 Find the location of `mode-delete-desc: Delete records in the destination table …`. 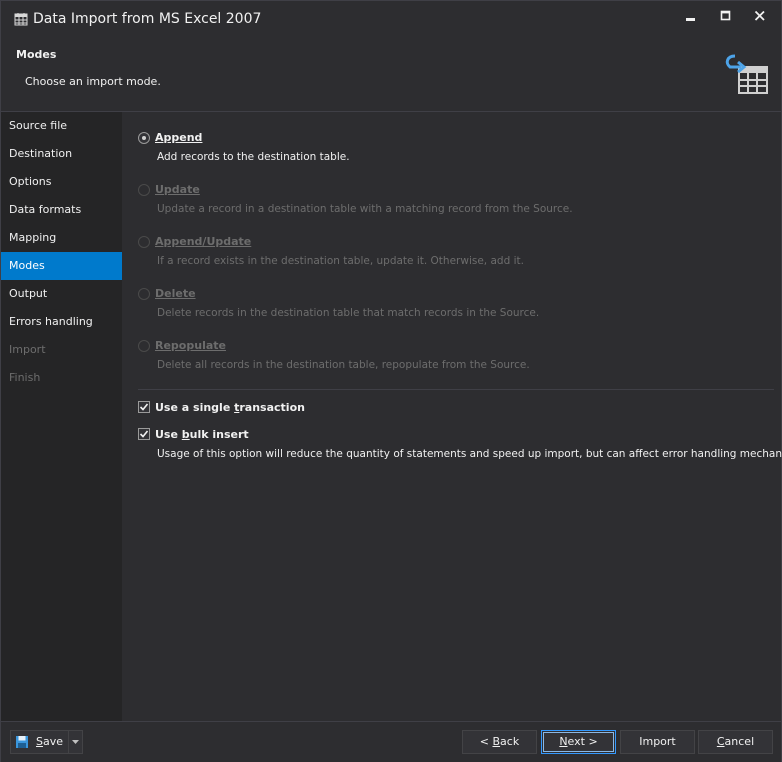

mode-delete-desc: Delete records in the destination table … is located at coordinates (348, 313).